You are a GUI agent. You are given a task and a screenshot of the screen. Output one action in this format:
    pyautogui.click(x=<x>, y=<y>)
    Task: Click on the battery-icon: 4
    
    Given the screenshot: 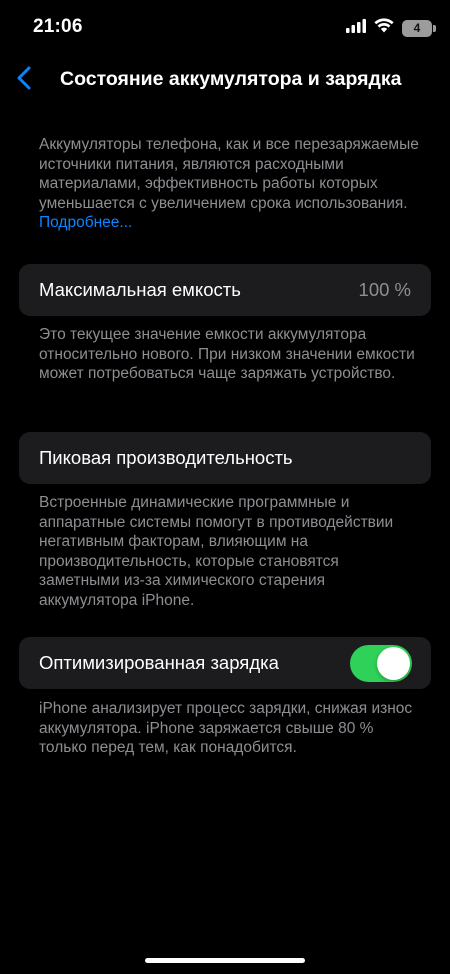 What is the action you would take?
    pyautogui.click(x=419, y=28)
    